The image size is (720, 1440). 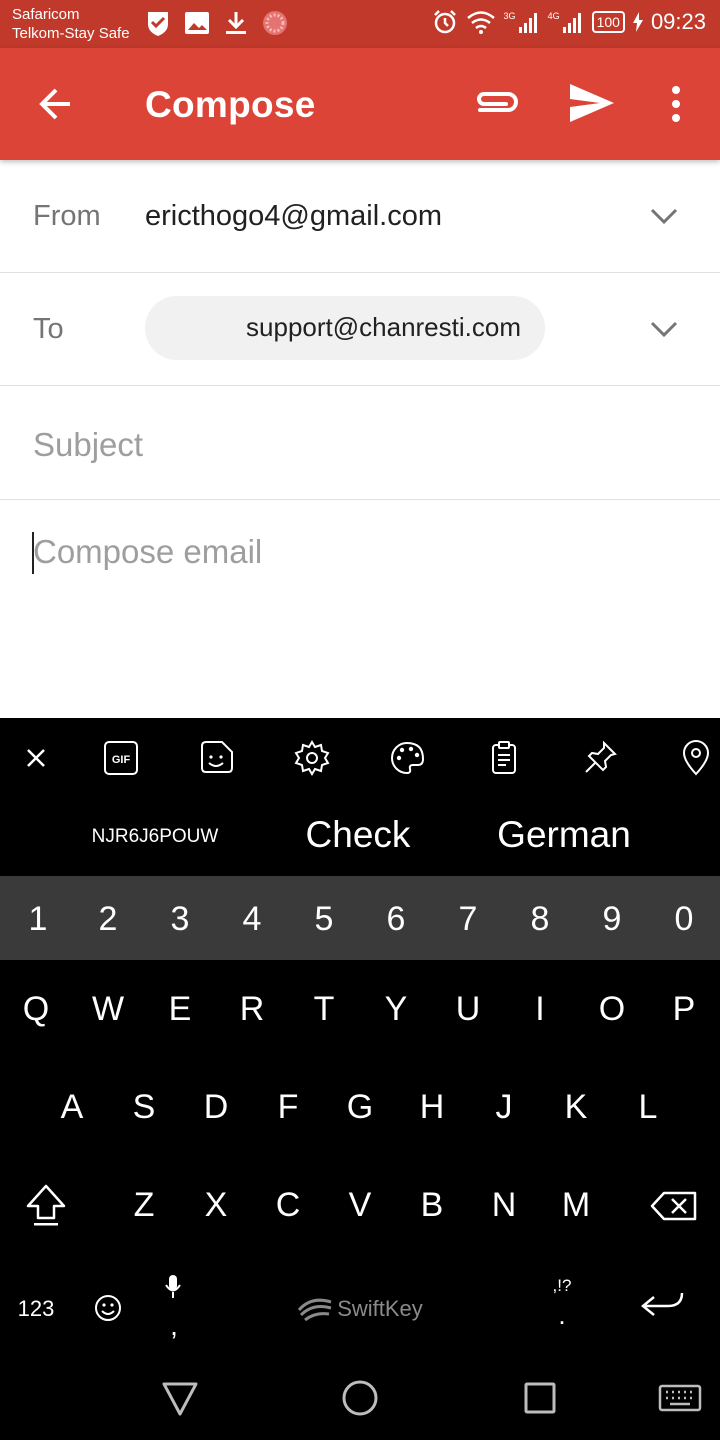 I want to click on suggestion-1: NJR6J6POUW, so click(x=155, y=837).